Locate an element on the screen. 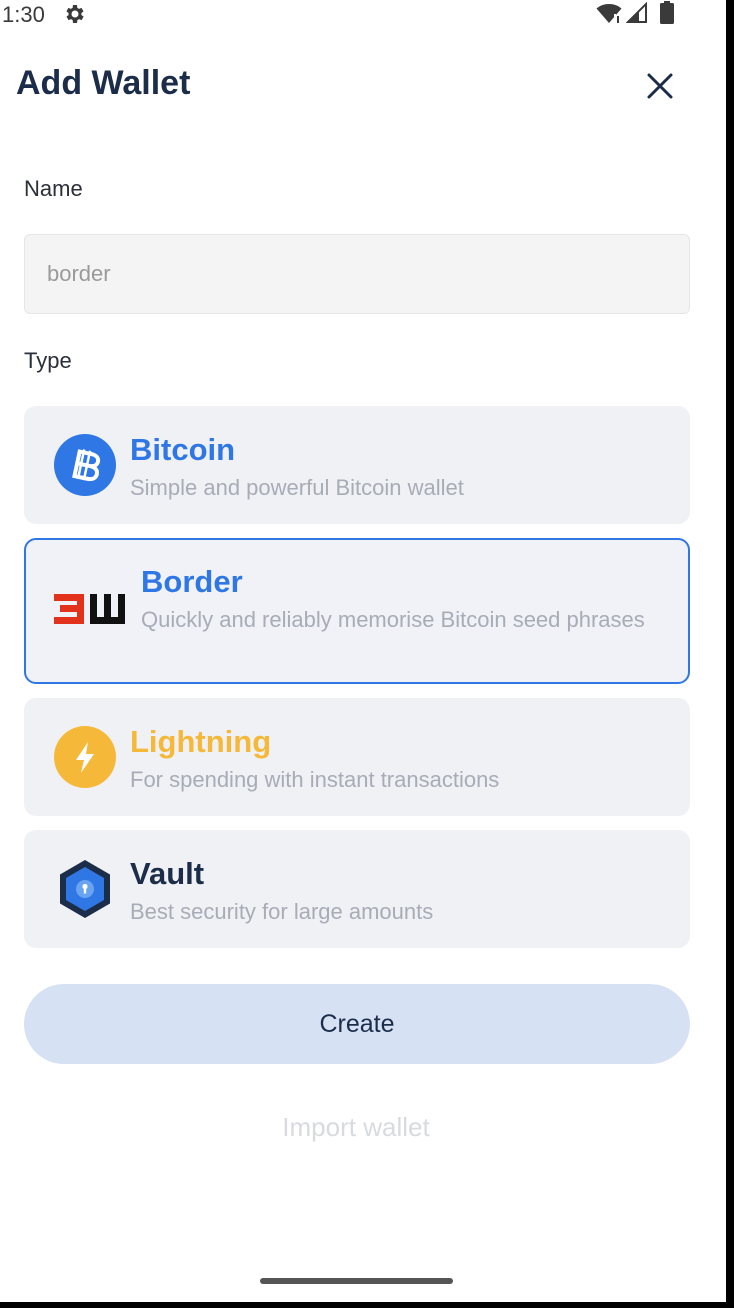  wallet-type-description: For spending with instant transactions is located at coordinates (315, 779).